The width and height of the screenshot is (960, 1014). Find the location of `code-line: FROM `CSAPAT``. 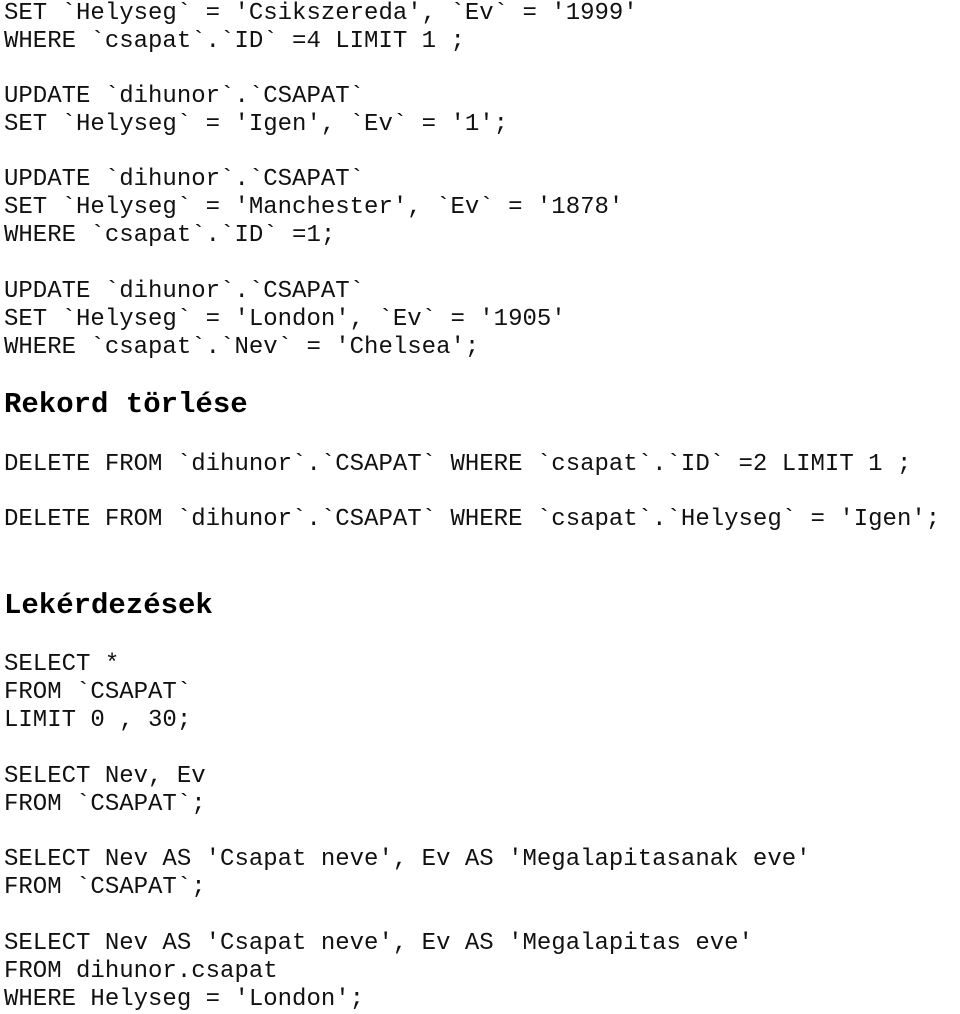

code-line: FROM `CSAPAT` is located at coordinates (98, 692).